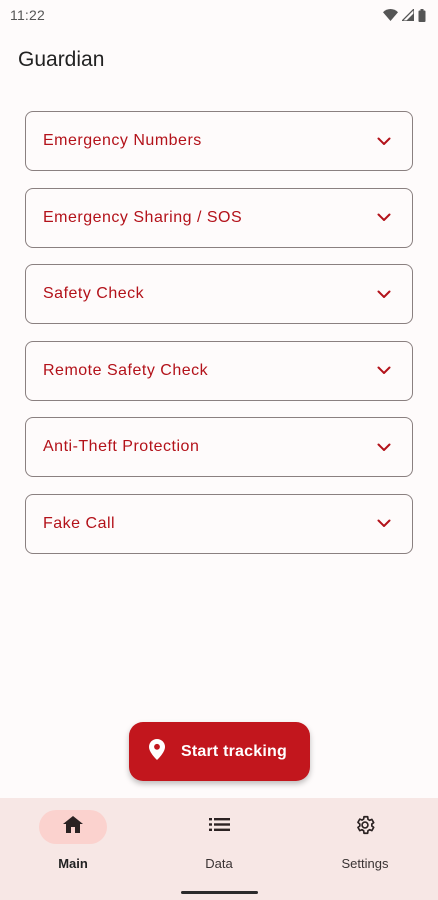  Describe the element at coordinates (79, 523) in the screenshot. I see `section-label: Fake Call` at that location.